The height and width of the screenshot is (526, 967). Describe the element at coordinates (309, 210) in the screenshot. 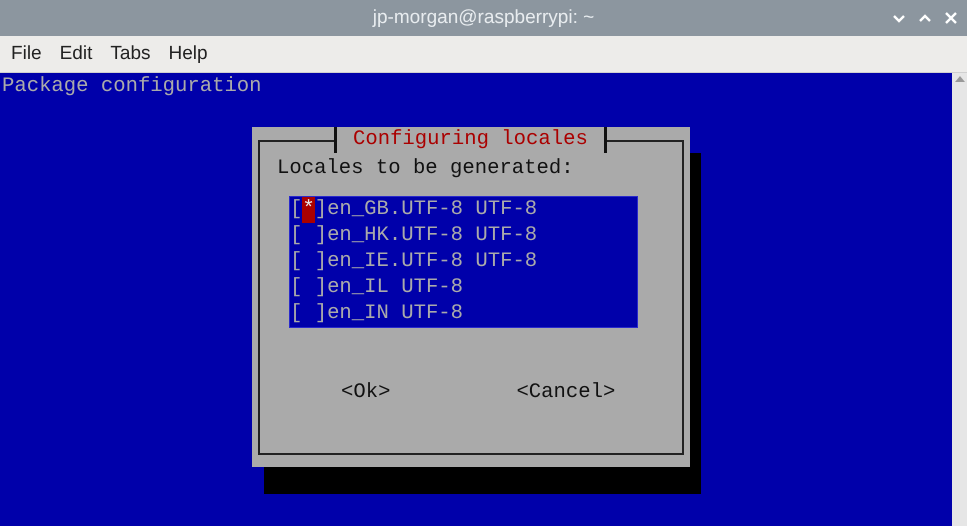

I see `checkbox: [*]` at that location.